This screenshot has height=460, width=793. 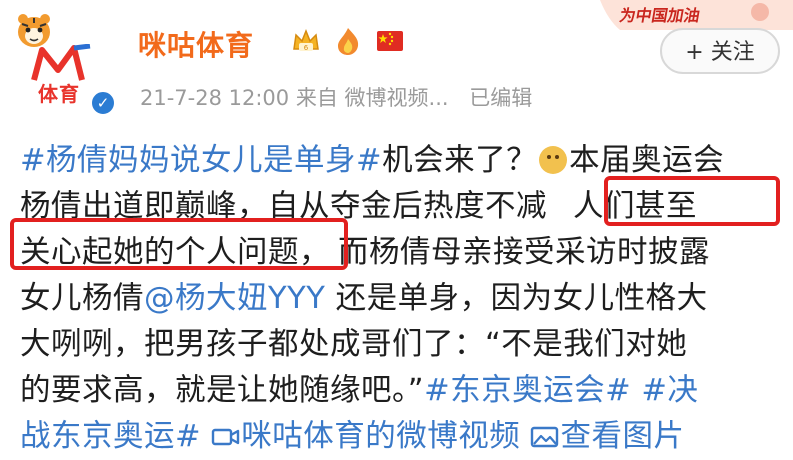 I want to click on badge-row: 6, so click(x=348, y=41).